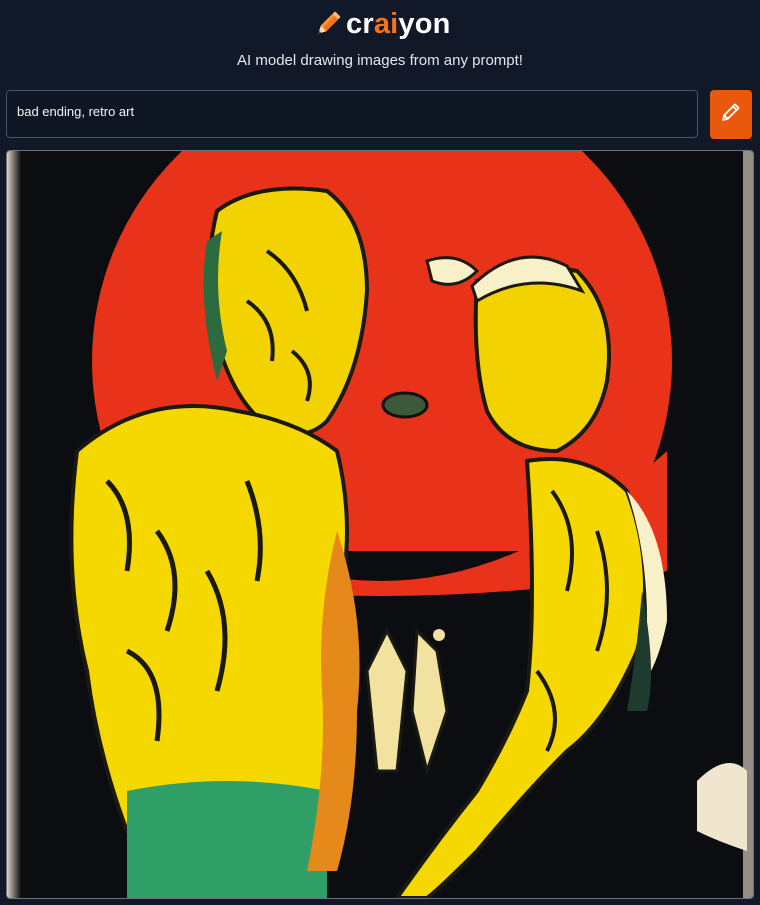  I want to click on logo-wordmark: craiyon, so click(398, 23).